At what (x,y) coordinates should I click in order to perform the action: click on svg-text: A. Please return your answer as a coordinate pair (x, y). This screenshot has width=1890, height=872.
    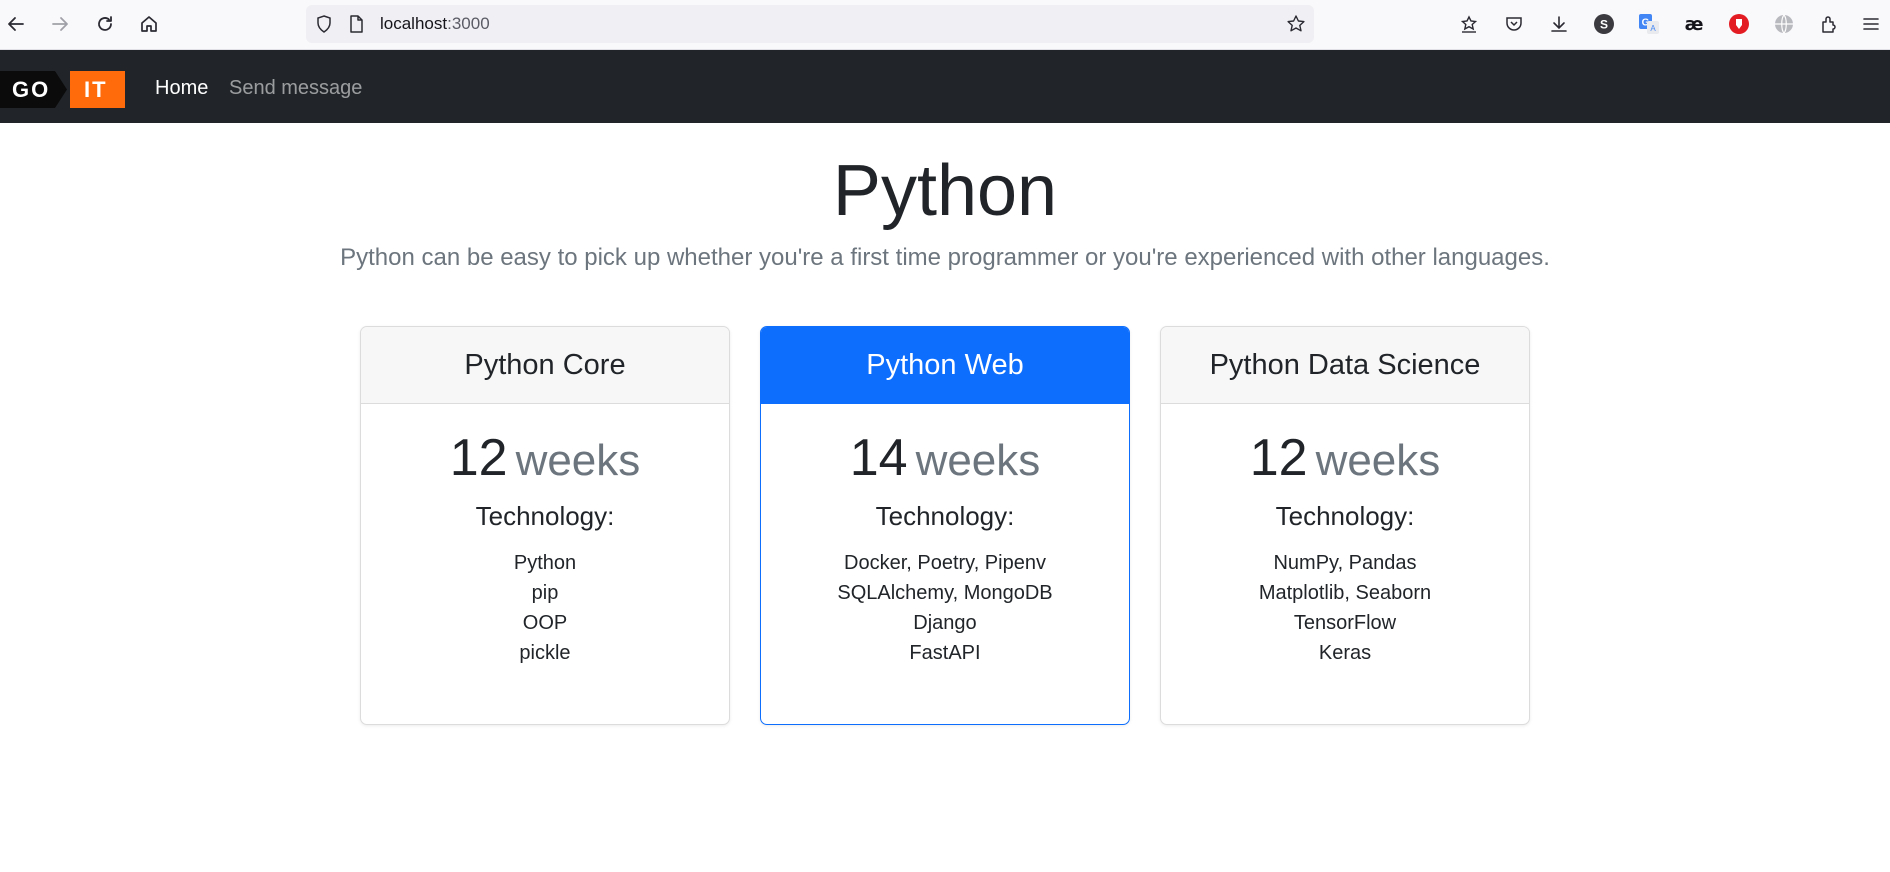
    Looking at the image, I should click on (1653, 28).